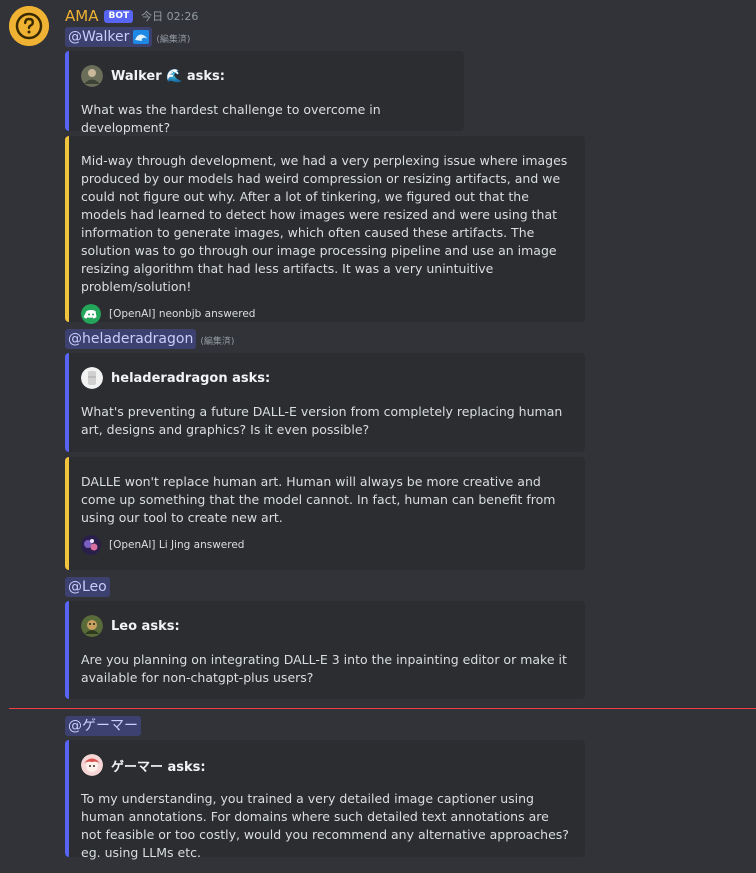 This screenshot has width=756, height=873. I want to click on bot-badge: BOT, so click(119, 16).